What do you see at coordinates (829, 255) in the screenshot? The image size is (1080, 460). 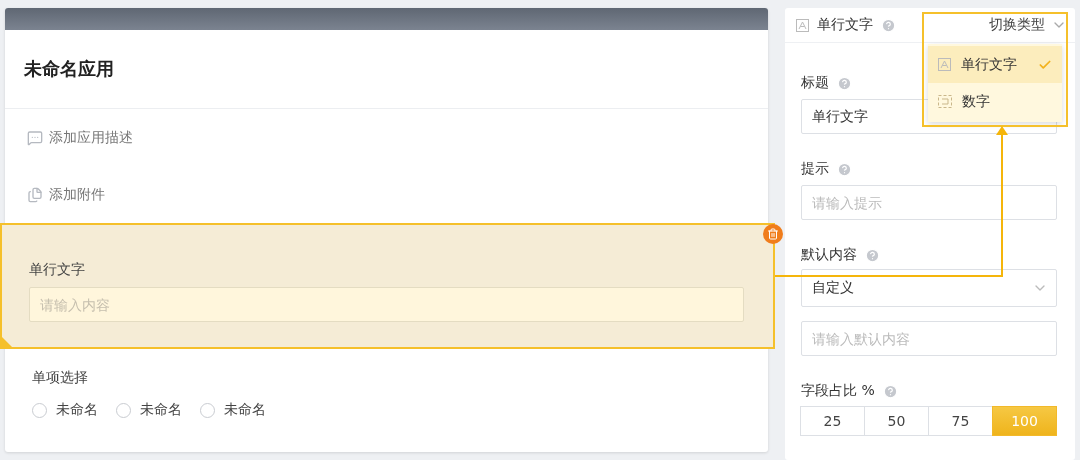 I see `field-label: 默认内容` at bounding box center [829, 255].